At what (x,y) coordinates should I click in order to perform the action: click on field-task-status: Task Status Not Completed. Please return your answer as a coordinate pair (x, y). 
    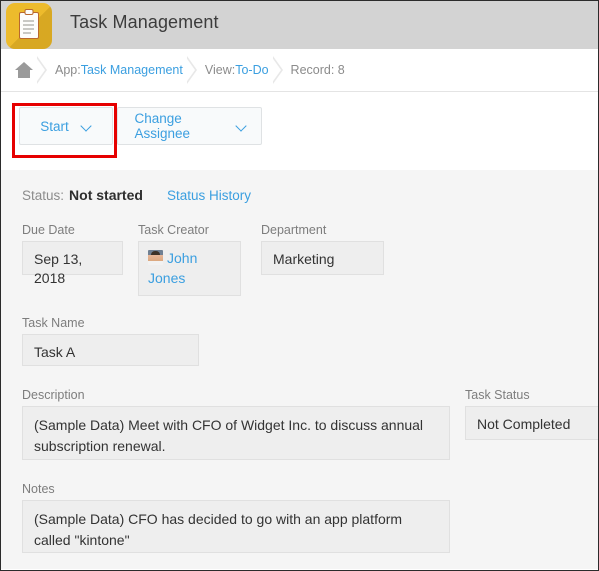
    Looking at the image, I should click on (531, 414).